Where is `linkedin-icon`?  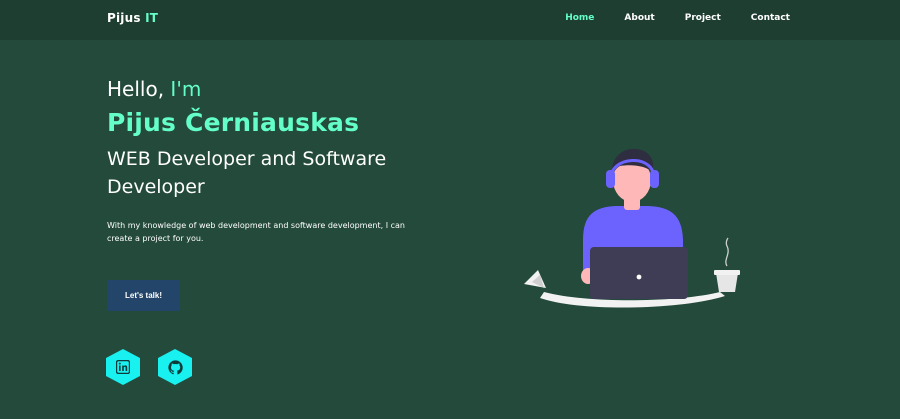 linkedin-icon is located at coordinates (123, 367).